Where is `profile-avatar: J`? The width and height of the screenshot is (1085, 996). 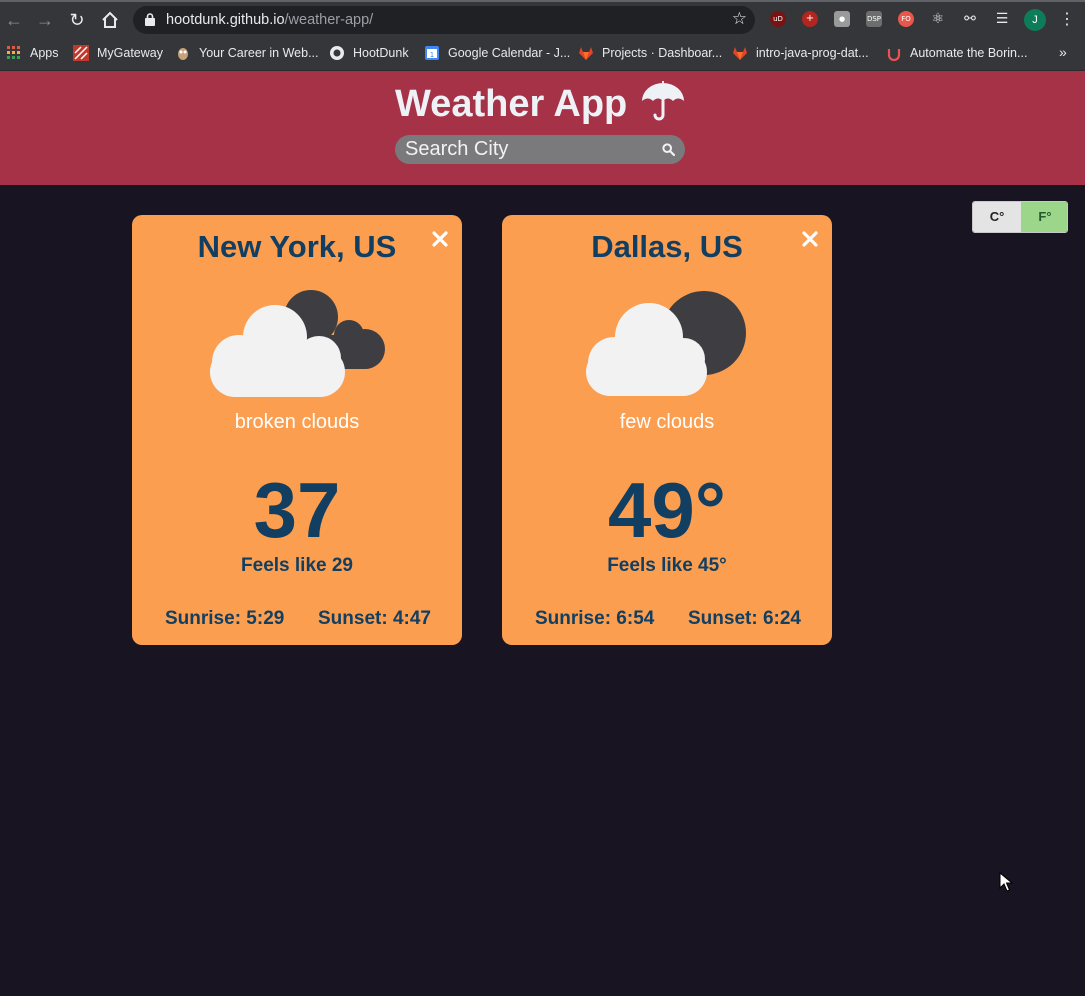
profile-avatar: J is located at coordinates (1035, 20).